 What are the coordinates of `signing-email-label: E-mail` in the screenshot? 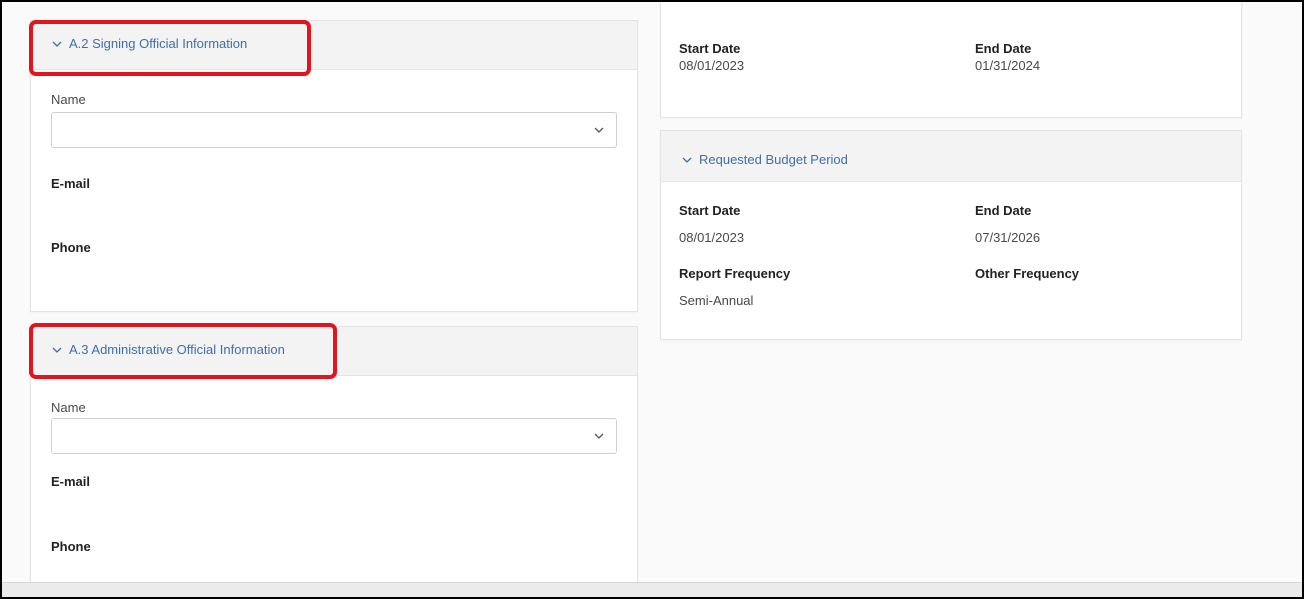 It's located at (71, 183).